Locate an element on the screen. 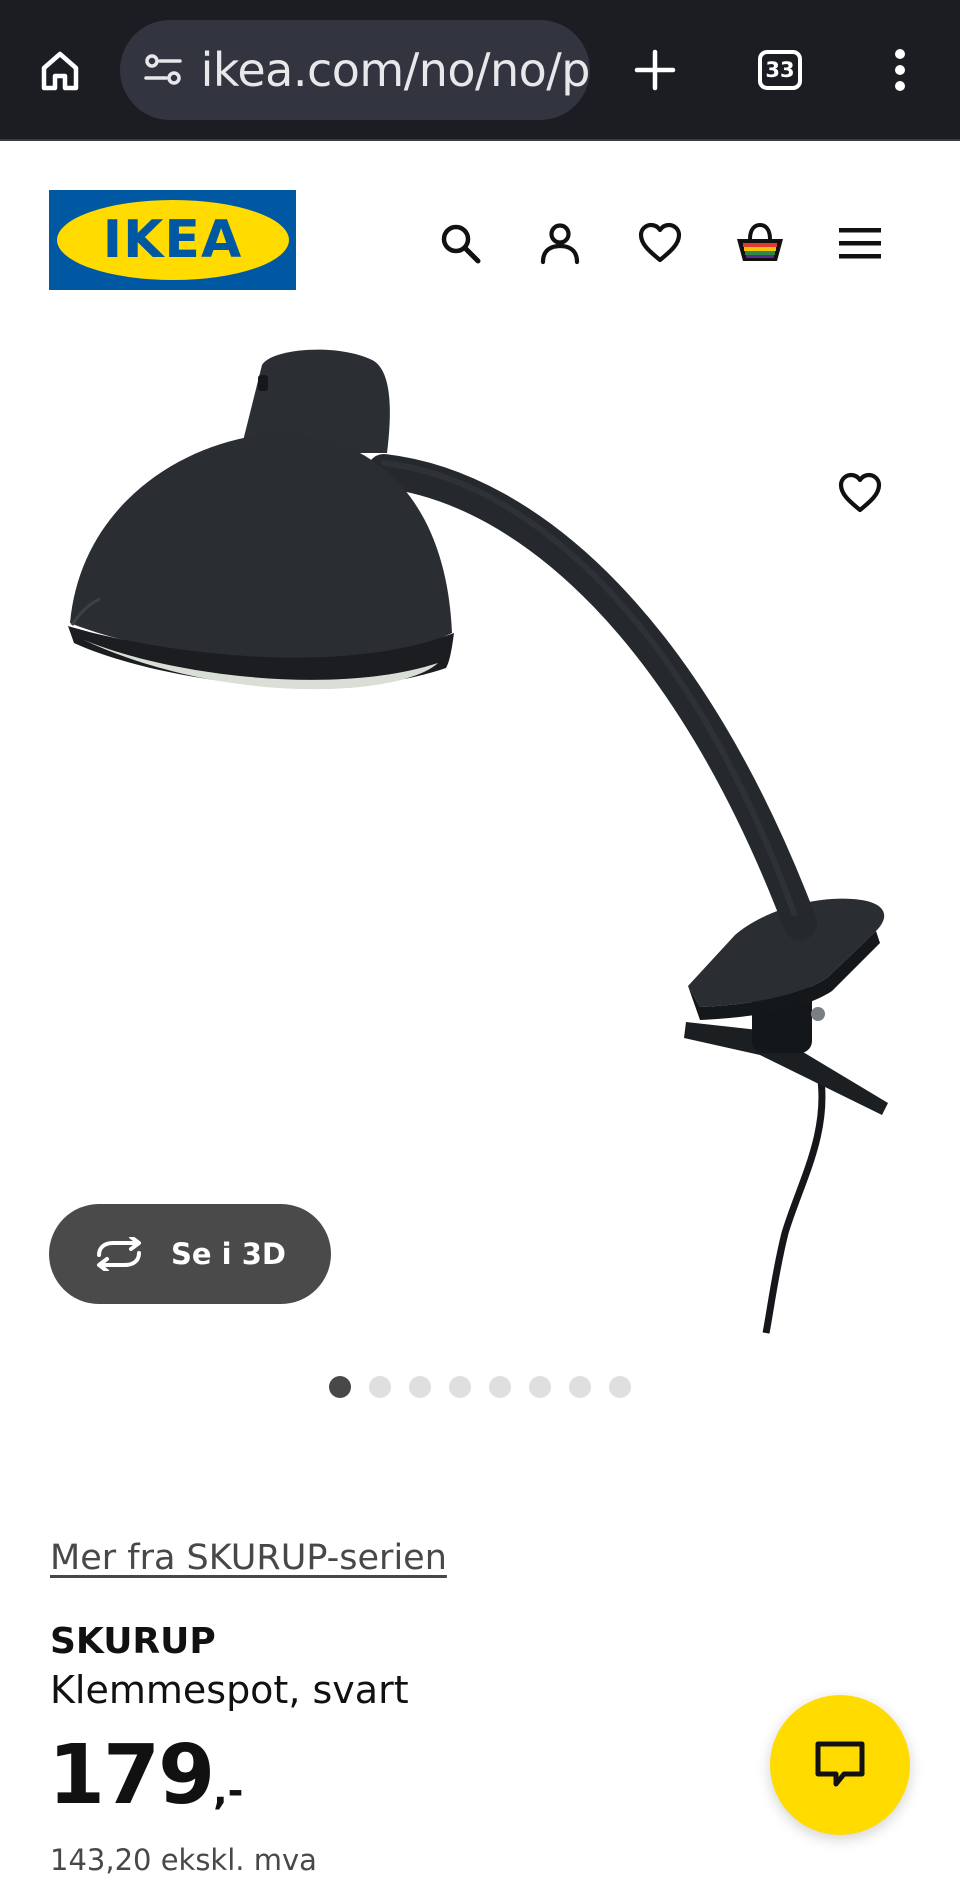 This screenshot has height=1885, width=960. view-in-3d-label: Se i 3D is located at coordinates (228, 1254).